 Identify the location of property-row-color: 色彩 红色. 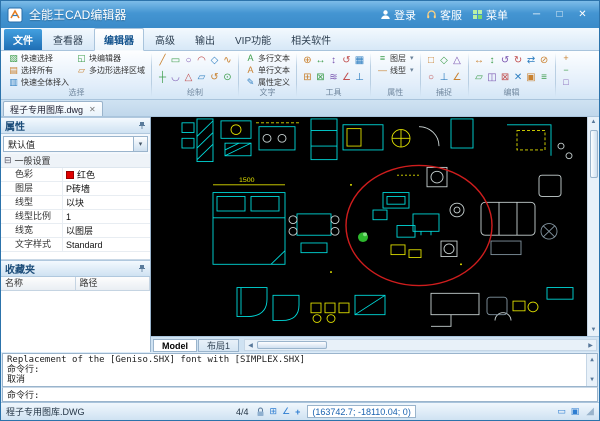
(75, 175).